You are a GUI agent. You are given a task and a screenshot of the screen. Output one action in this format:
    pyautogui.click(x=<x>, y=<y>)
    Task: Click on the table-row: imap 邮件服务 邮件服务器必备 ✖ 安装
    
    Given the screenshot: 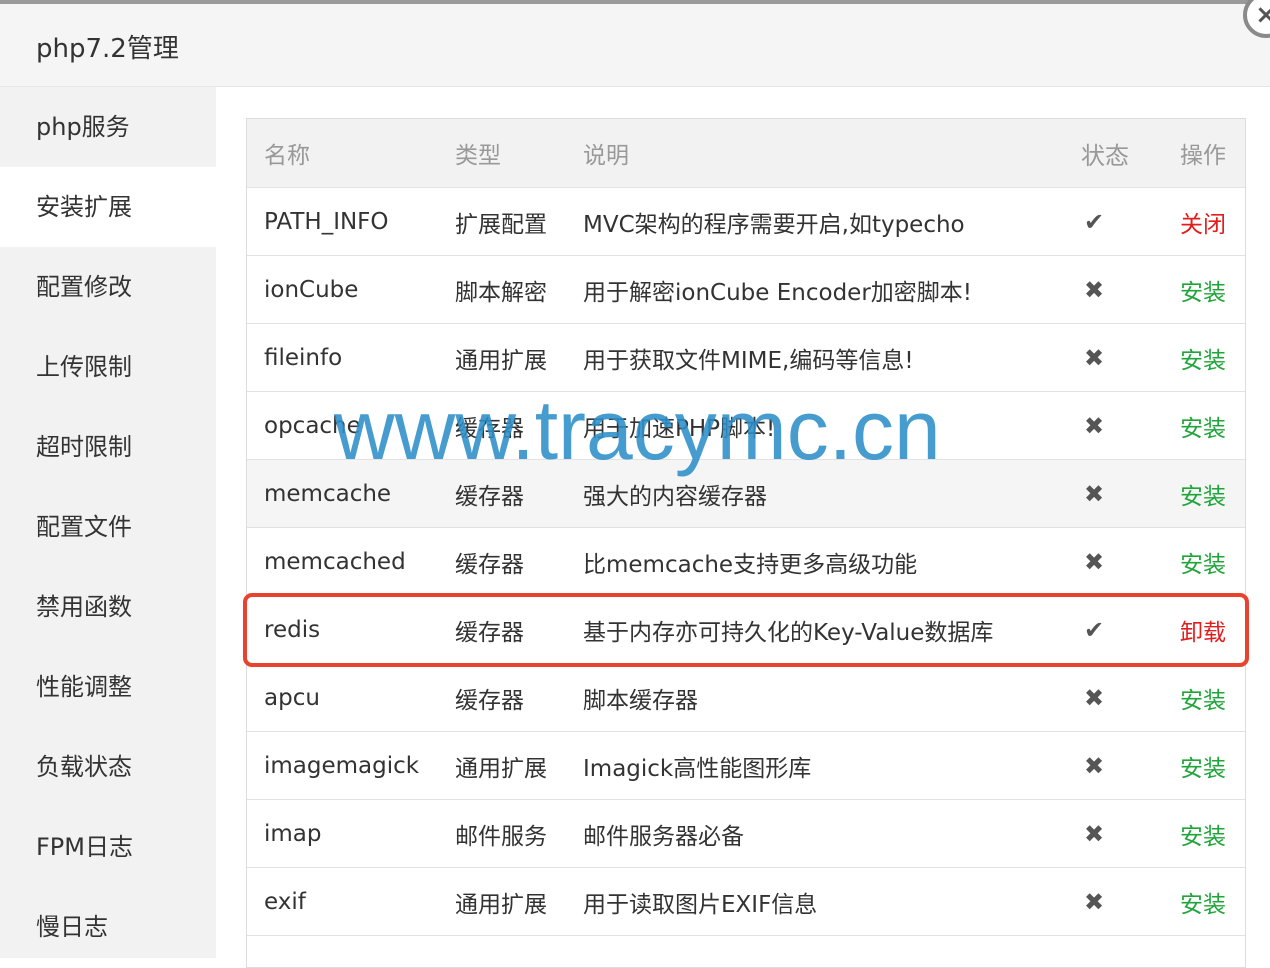 What is the action you would take?
    pyautogui.click(x=746, y=834)
    